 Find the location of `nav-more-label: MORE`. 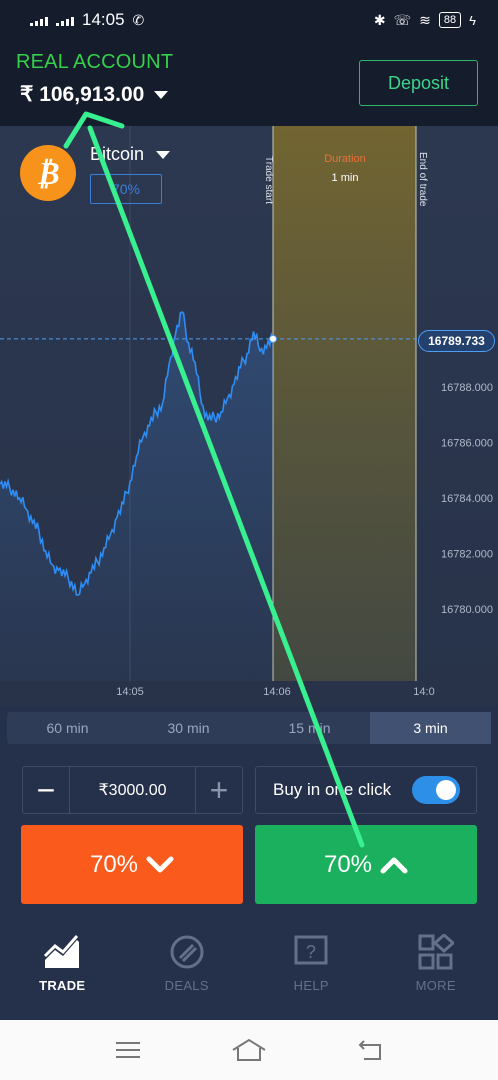

nav-more-label: MORE is located at coordinates (435, 985).